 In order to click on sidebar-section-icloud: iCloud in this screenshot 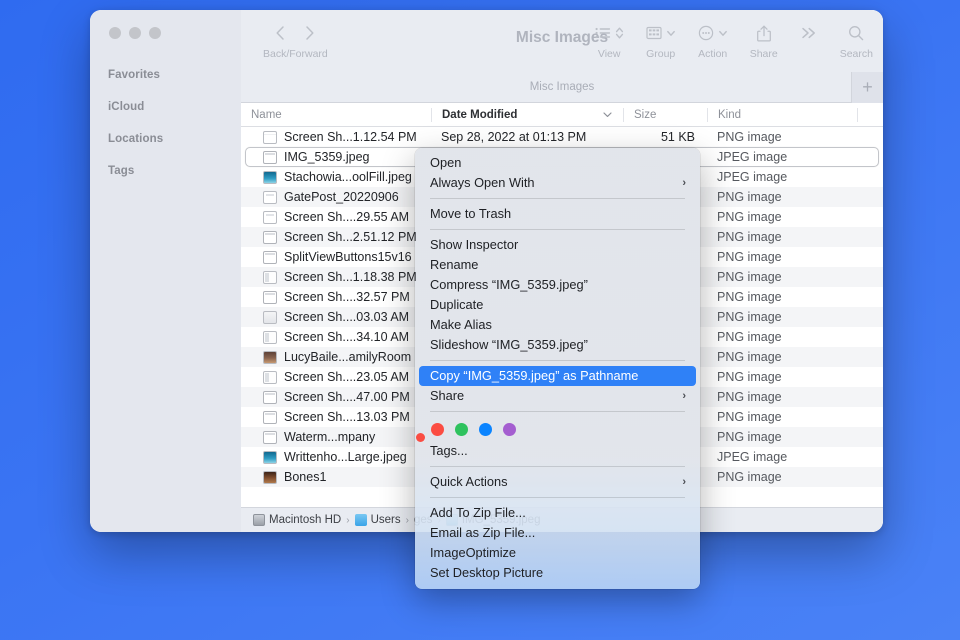, I will do `click(165, 107)`.